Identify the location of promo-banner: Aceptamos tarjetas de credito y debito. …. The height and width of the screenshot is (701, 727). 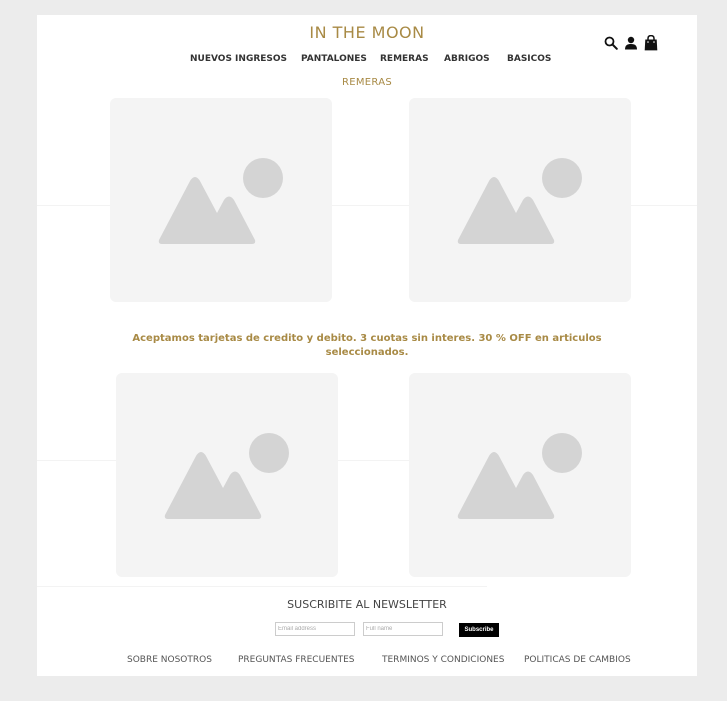
(367, 345).